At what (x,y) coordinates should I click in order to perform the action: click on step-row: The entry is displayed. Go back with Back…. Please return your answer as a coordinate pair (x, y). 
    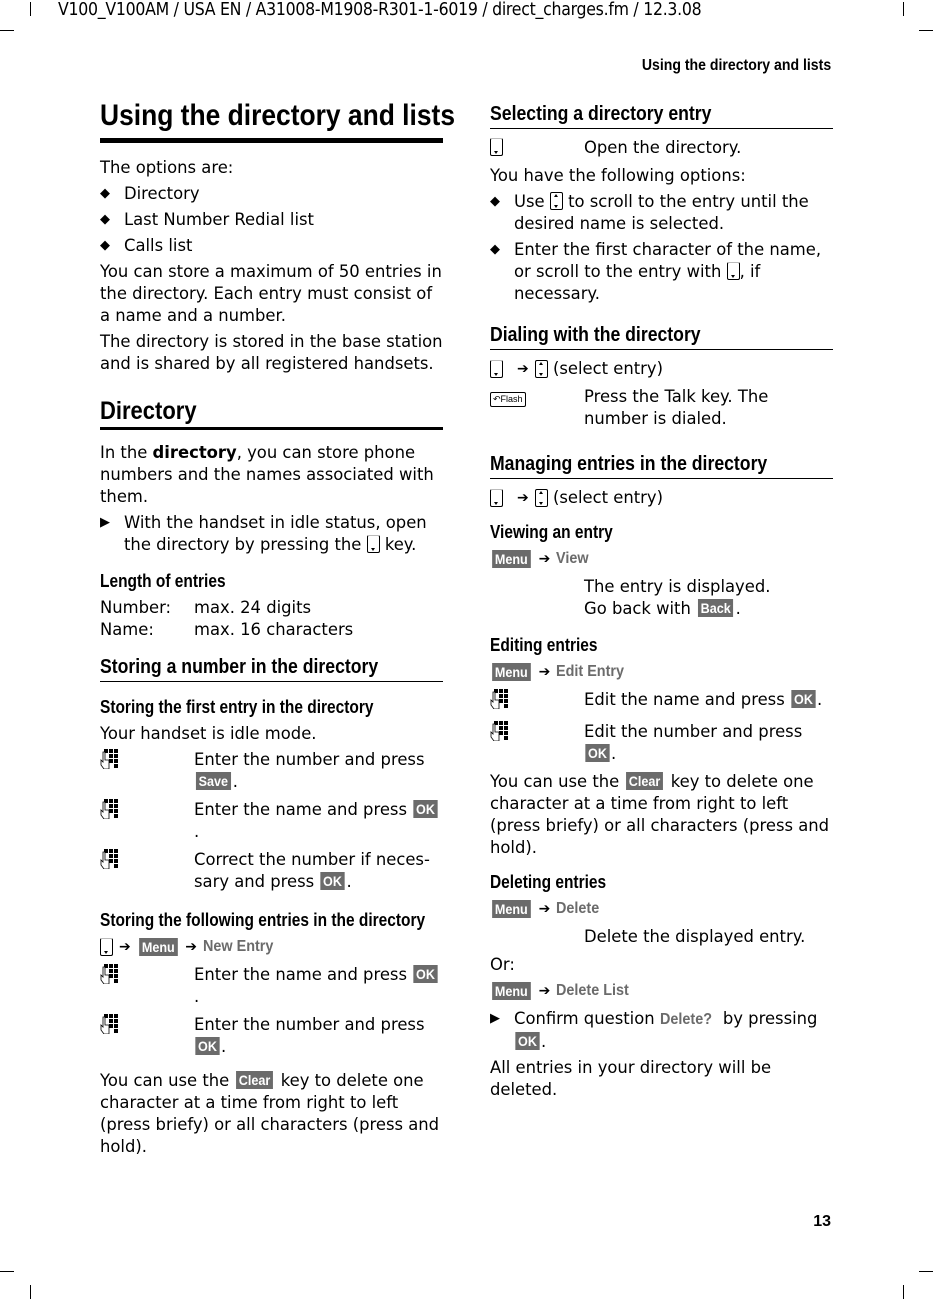
    Looking at the image, I should click on (677, 597).